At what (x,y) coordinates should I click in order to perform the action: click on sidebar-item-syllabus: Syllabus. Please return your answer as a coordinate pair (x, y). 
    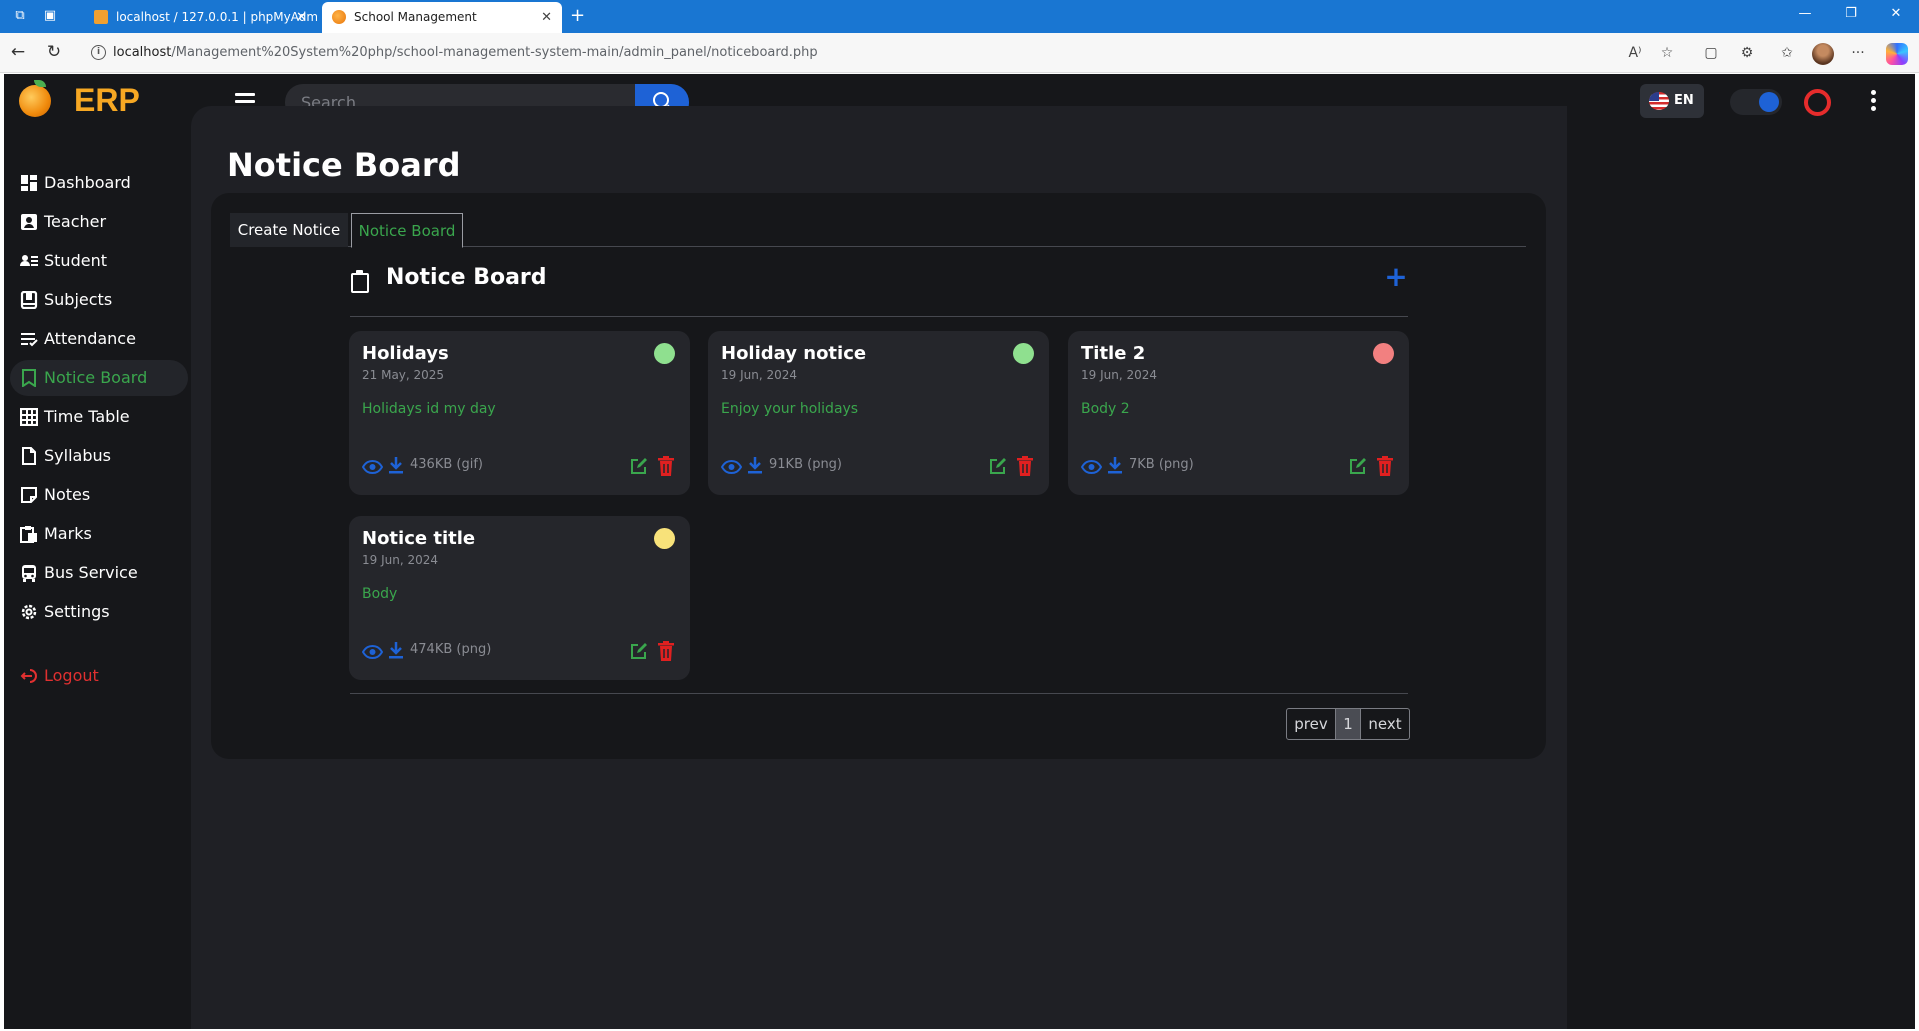
    Looking at the image, I should click on (99, 456).